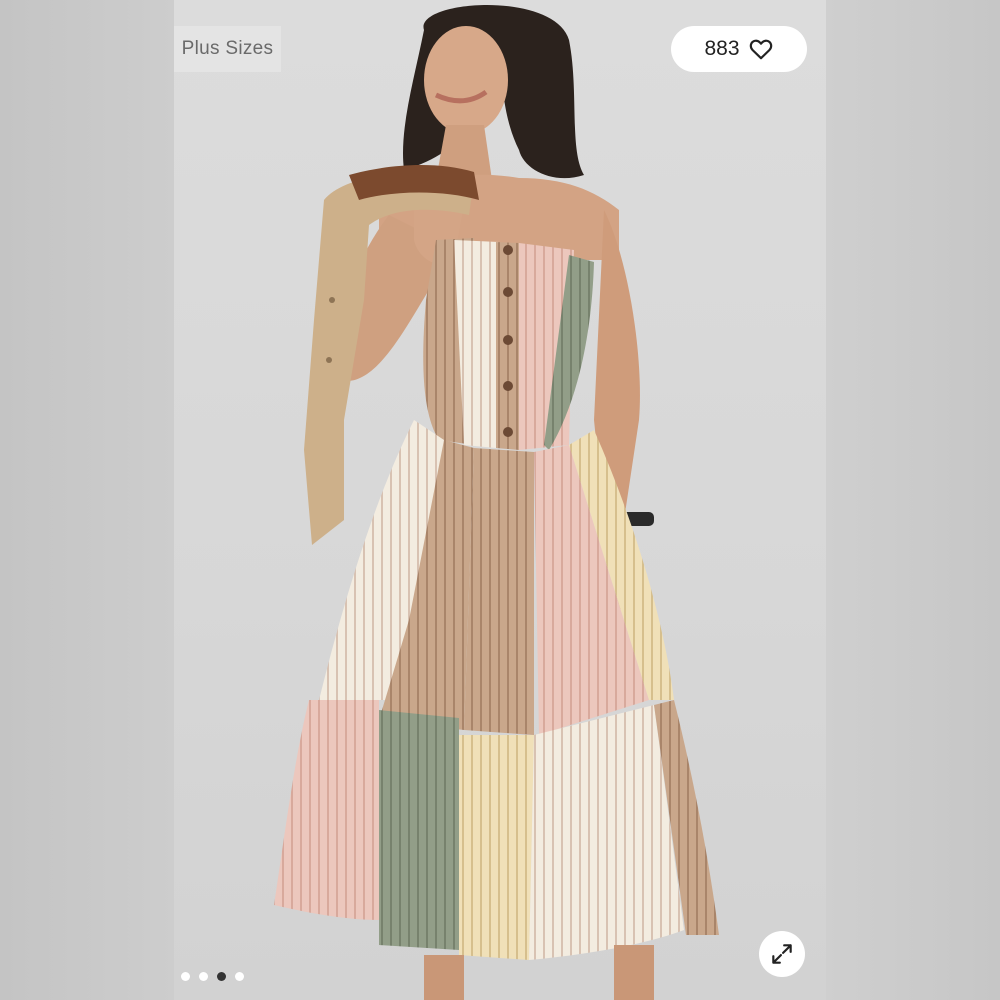  I want to click on likes-count: 883, so click(722, 48).